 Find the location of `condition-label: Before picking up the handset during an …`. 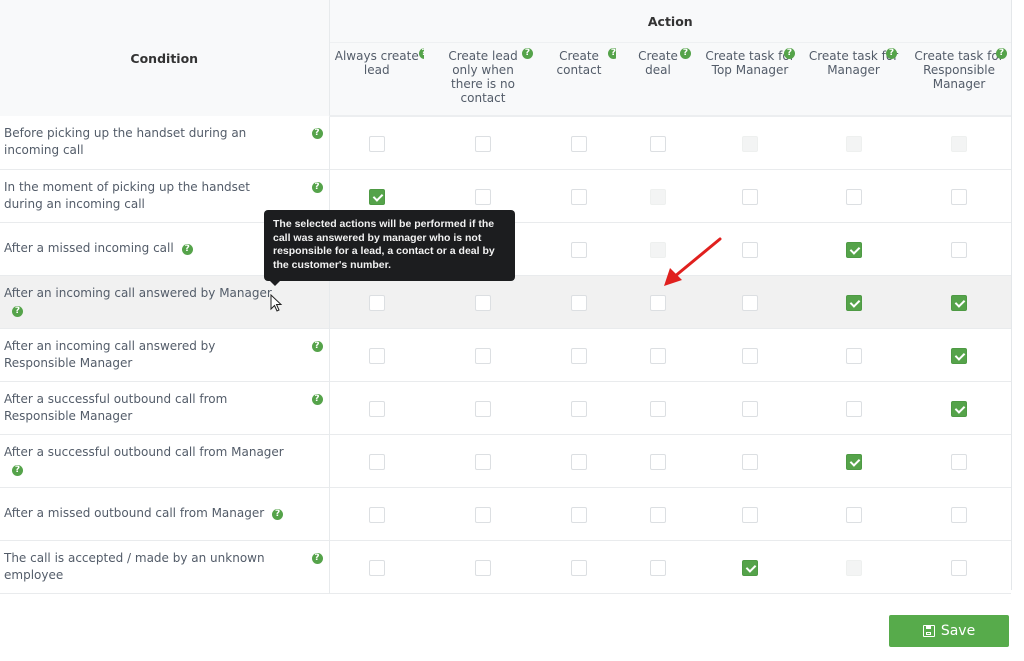

condition-label: Before picking up the handset during an … is located at coordinates (125, 142).